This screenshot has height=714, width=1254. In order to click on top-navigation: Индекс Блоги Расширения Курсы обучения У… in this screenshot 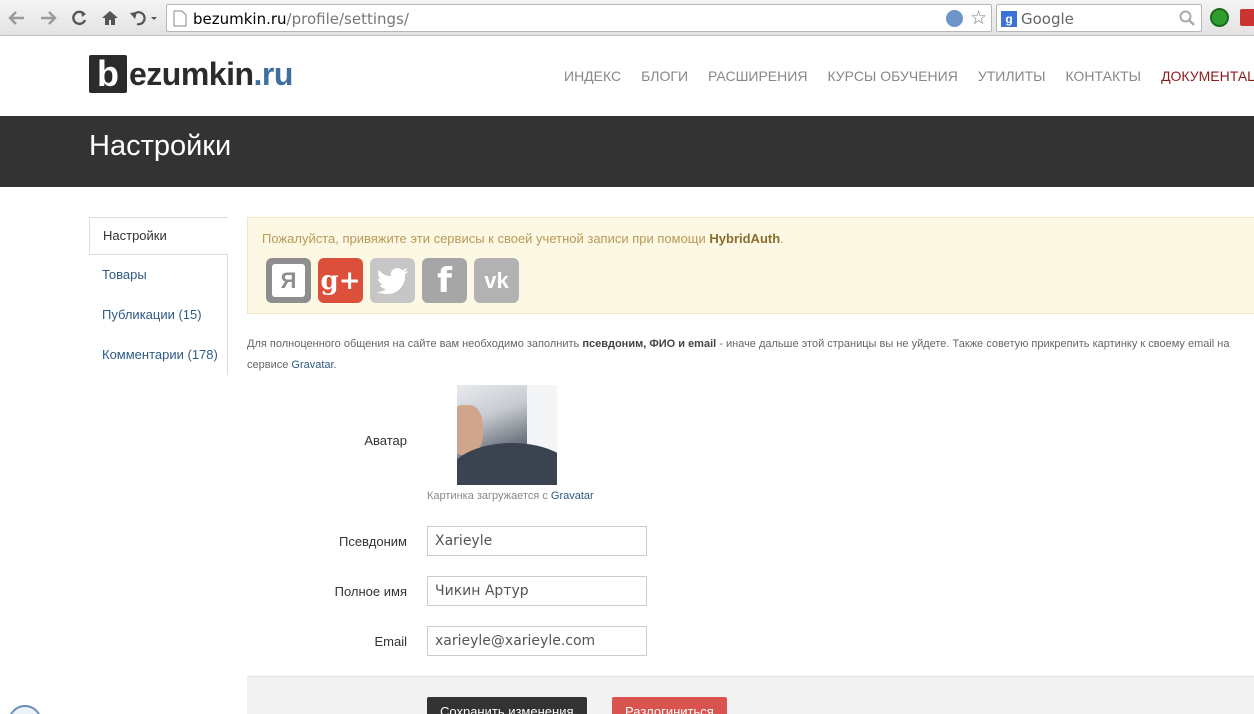, I will do `click(909, 76)`.